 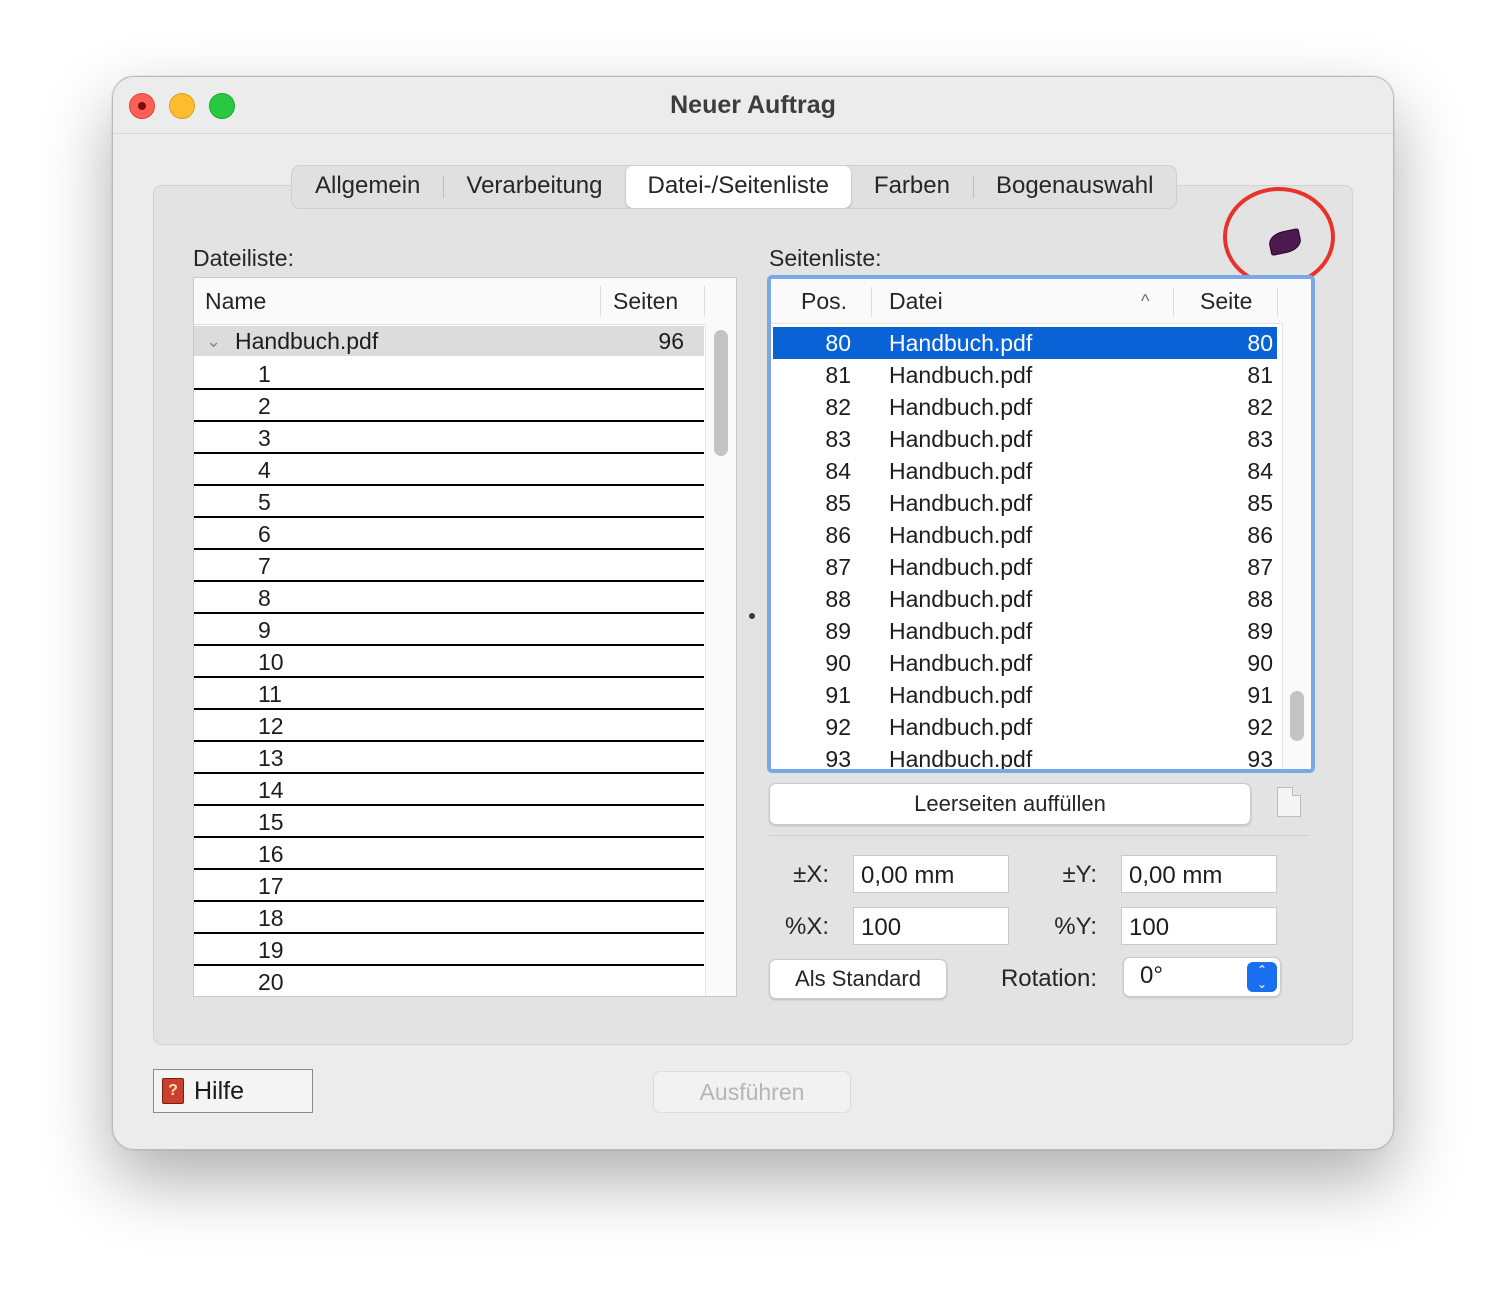 What do you see at coordinates (1048, 978) in the screenshot?
I see `rotation-label: Rotation:` at bounding box center [1048, 978].